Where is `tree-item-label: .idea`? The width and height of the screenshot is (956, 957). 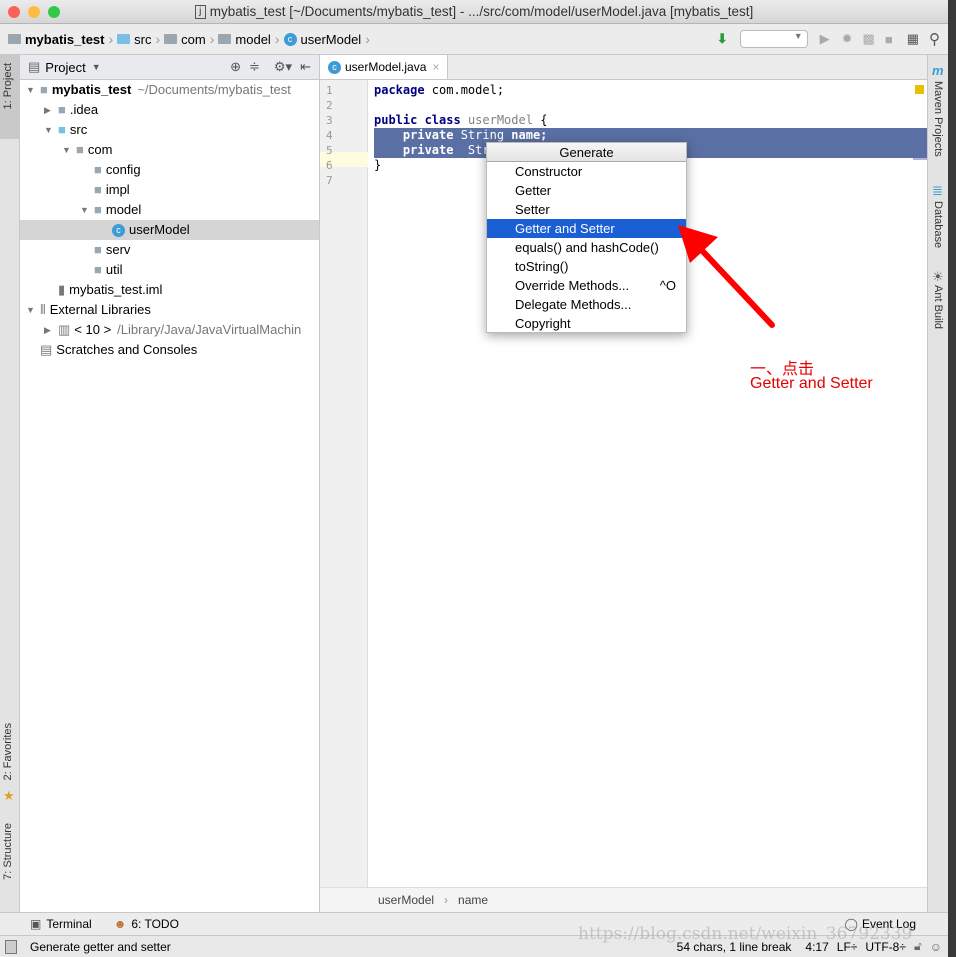 tree-item-label: .idea is located at coordinates (84, 109).